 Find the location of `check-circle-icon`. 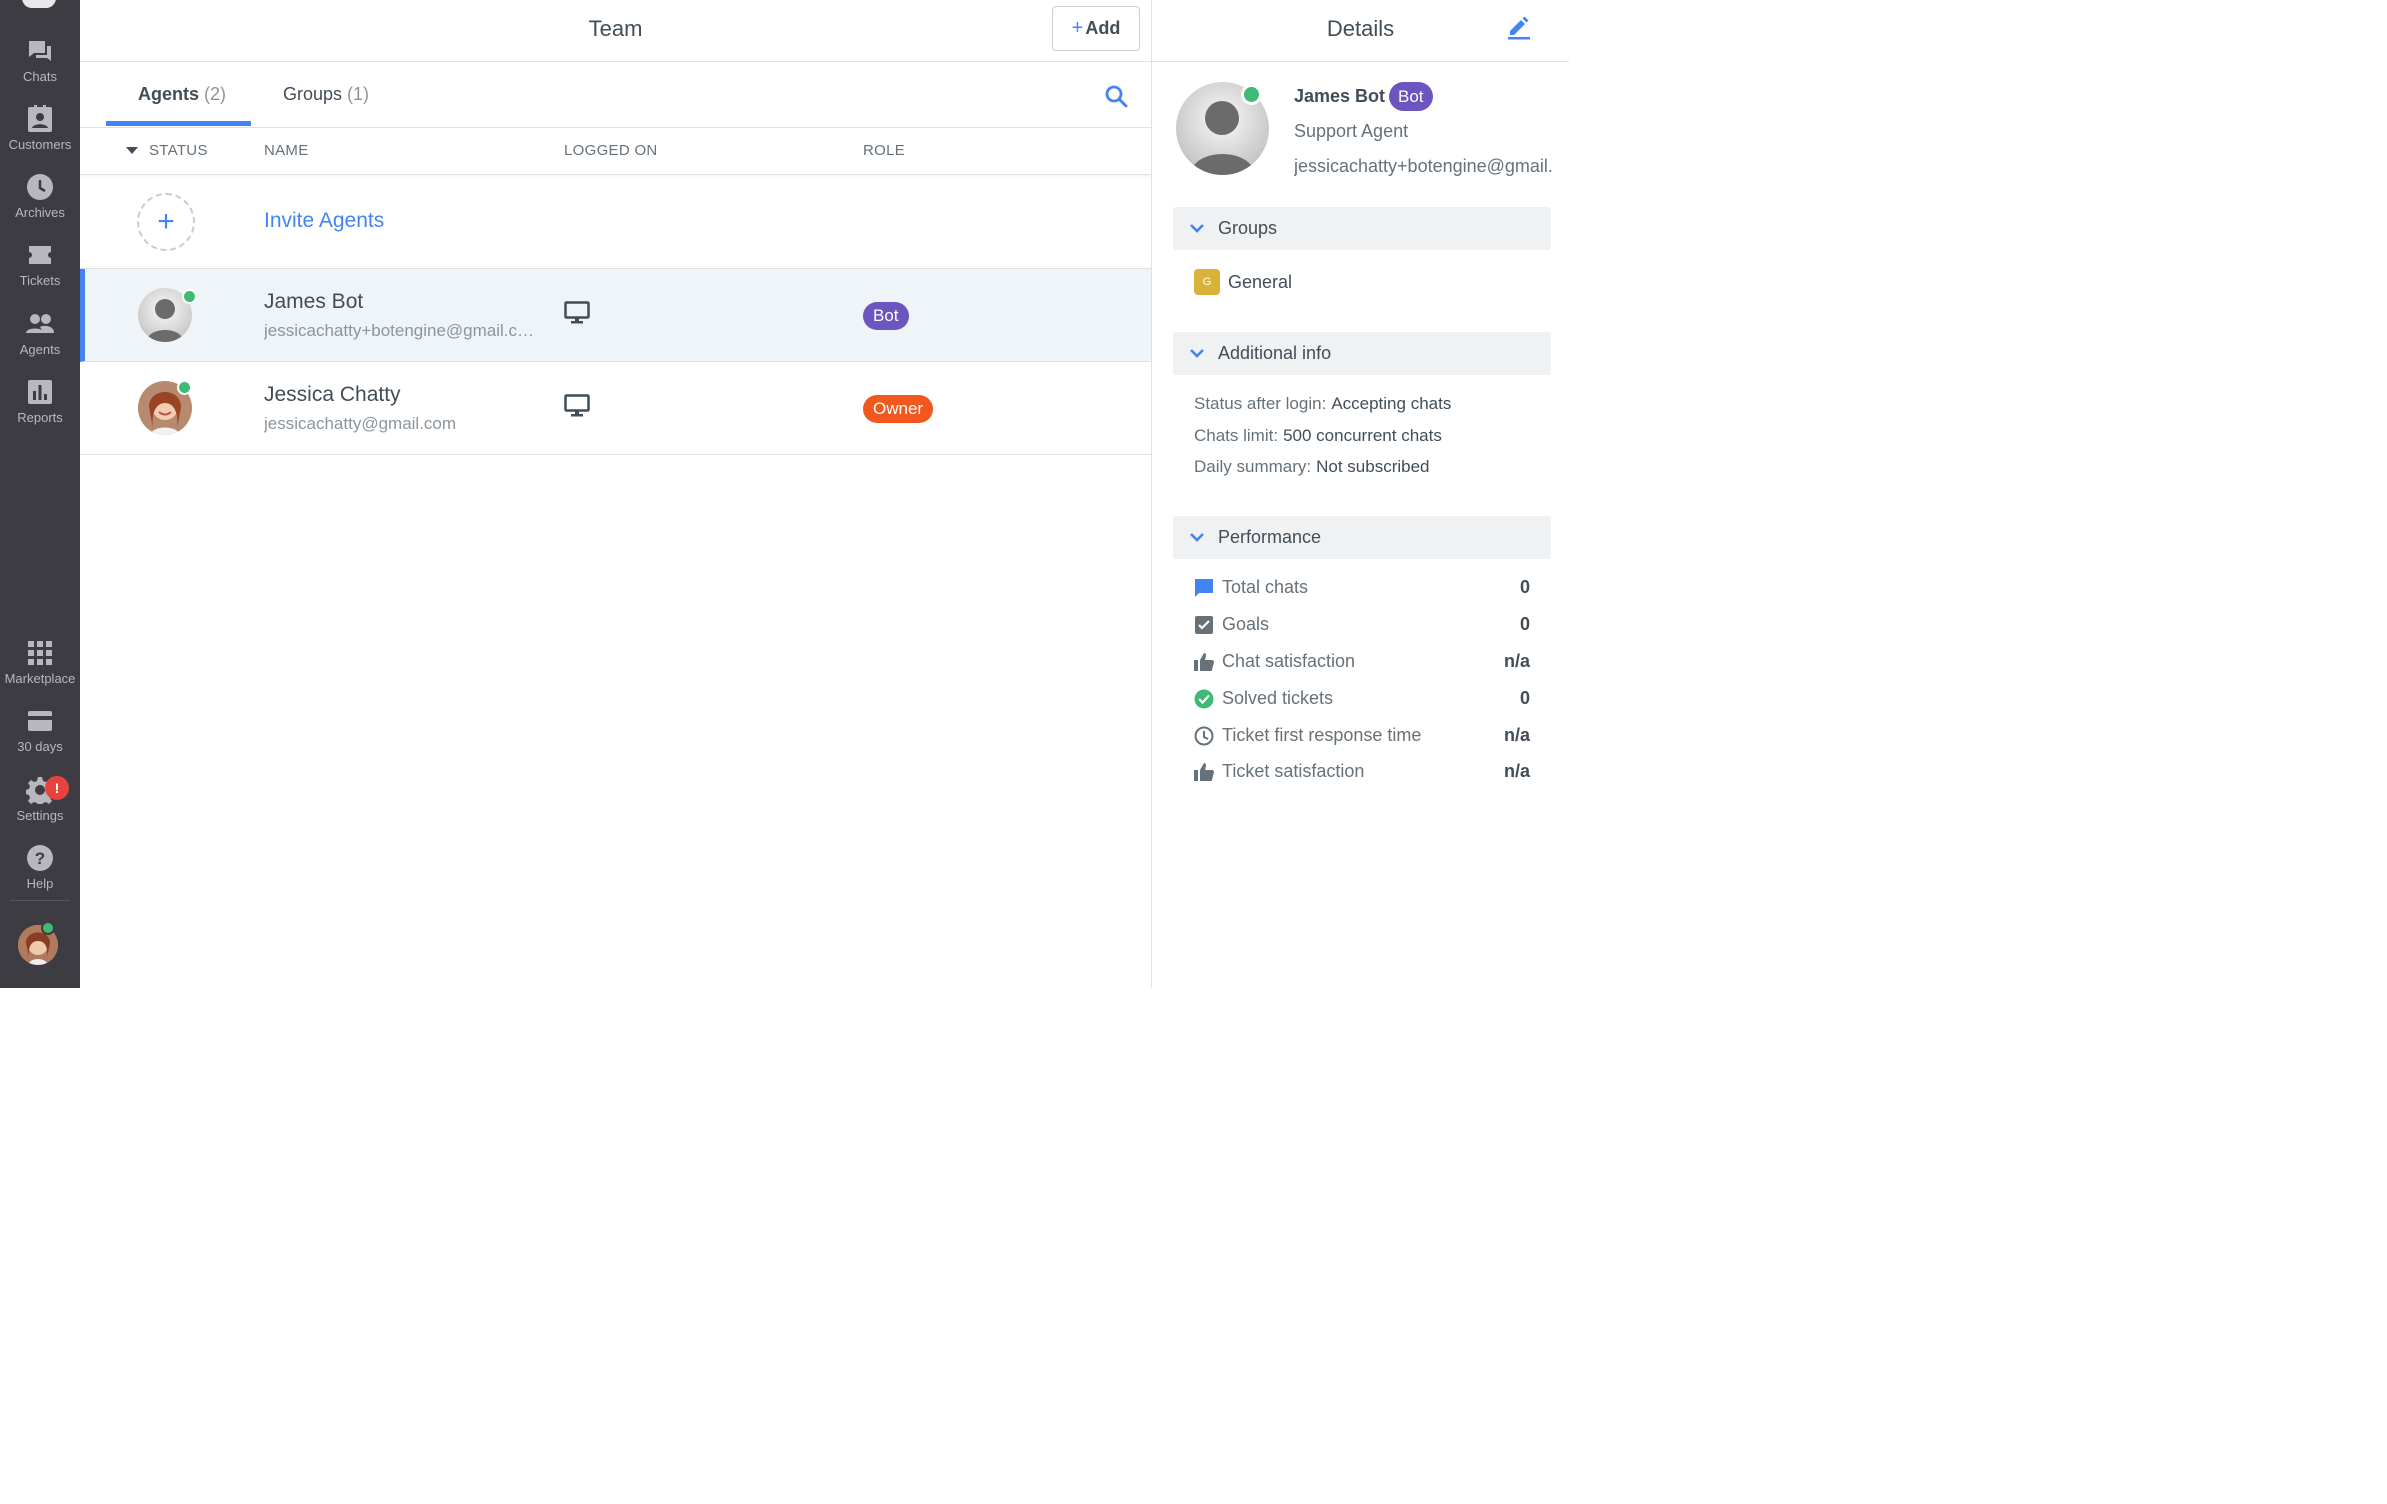

check-circle-icon is located at coordinates (1204, 699).